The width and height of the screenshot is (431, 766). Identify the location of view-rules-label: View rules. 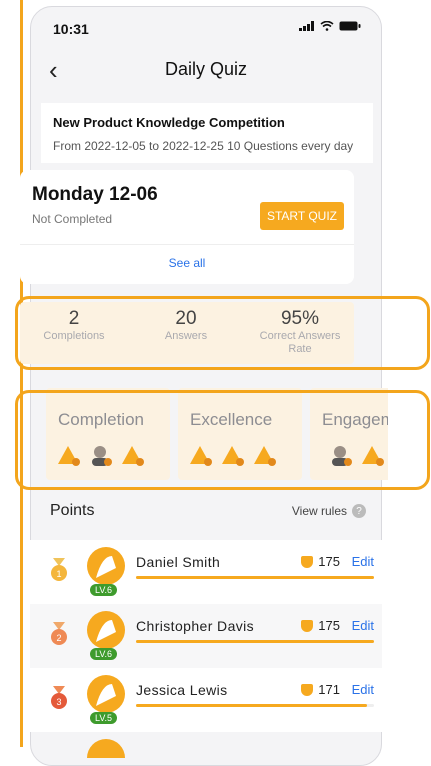
(319, 511).